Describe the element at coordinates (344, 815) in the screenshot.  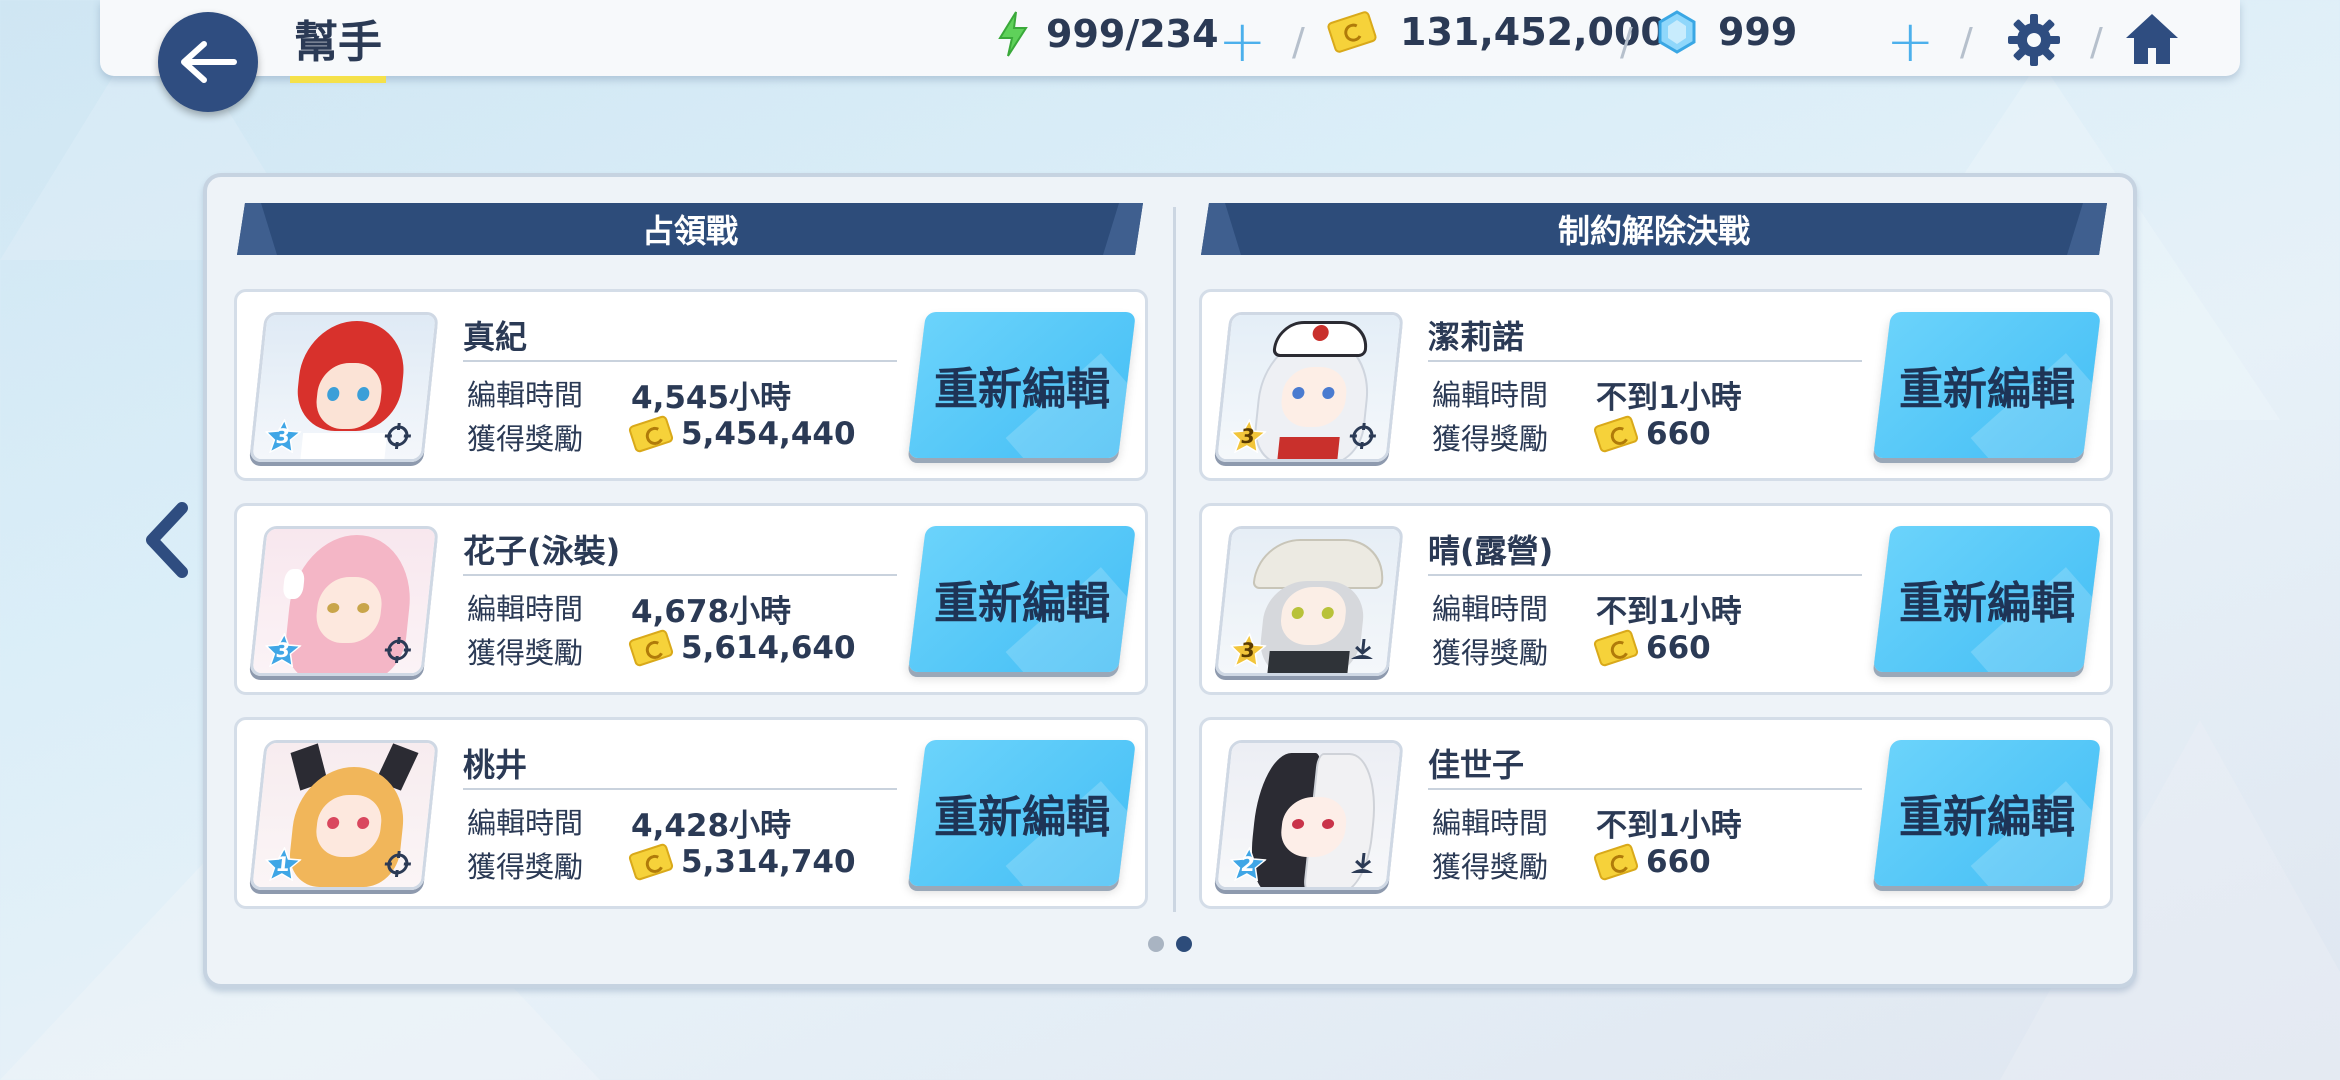
I see `character-portrait: 1` at that location.